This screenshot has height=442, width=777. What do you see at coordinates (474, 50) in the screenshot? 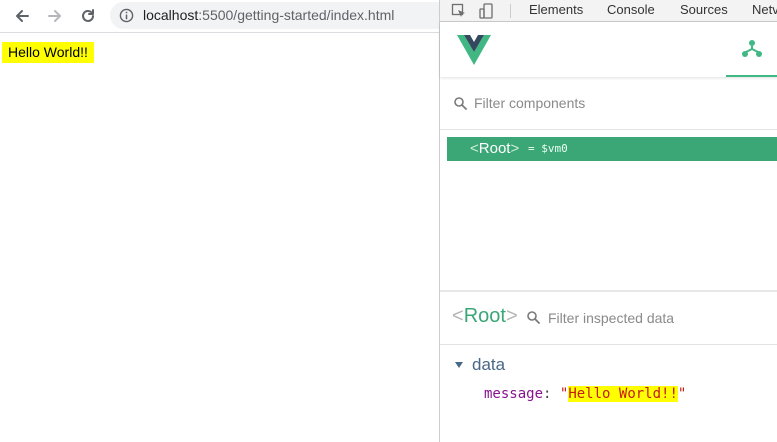
I see `vue-logo-icon` at bounding box center [474, 50].